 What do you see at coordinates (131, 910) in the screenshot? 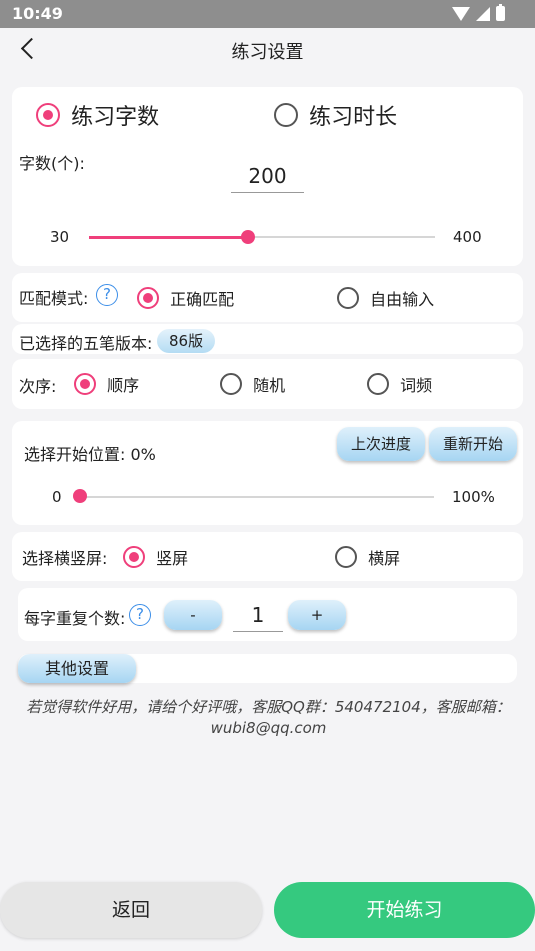
I see `back-button: 返回` at bounding box center [131, 910].